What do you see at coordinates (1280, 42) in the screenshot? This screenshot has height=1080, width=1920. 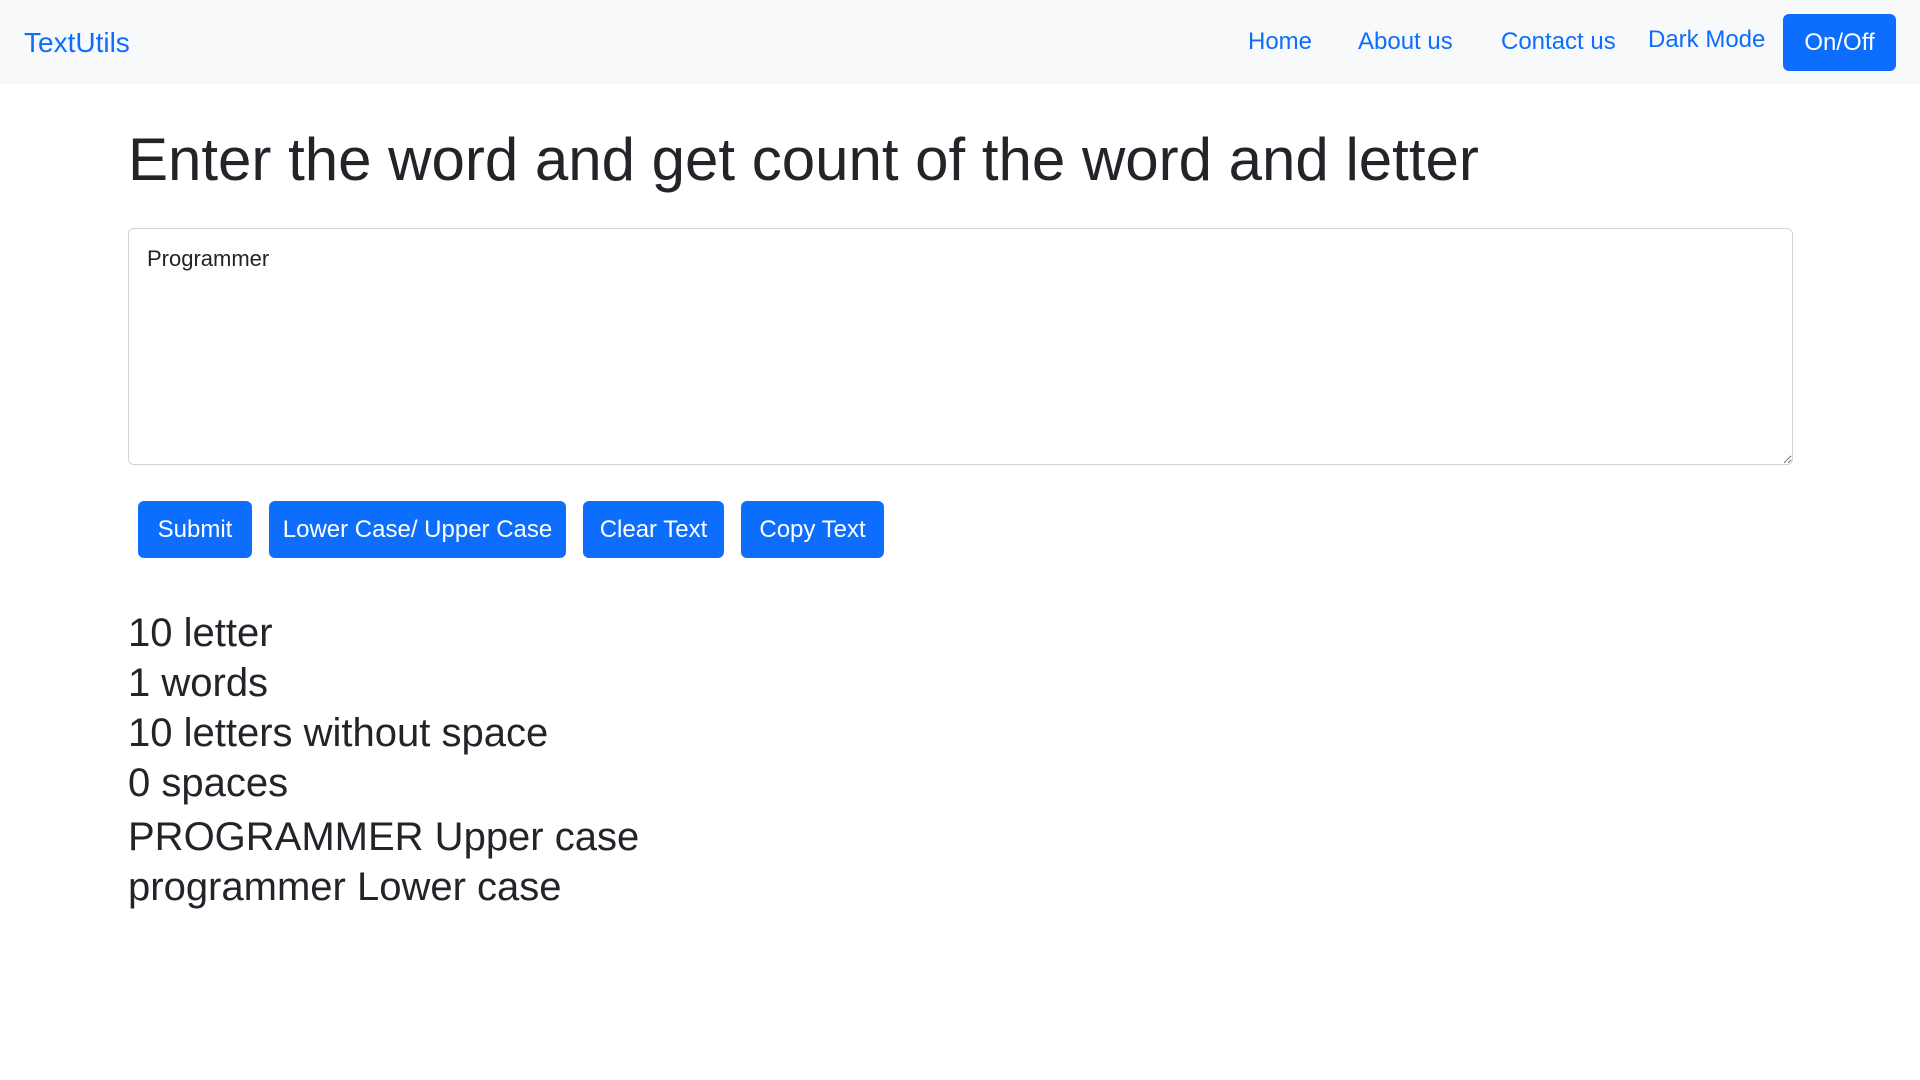 I see `nav-link-home: Home` at bounding box center [1280, 42].